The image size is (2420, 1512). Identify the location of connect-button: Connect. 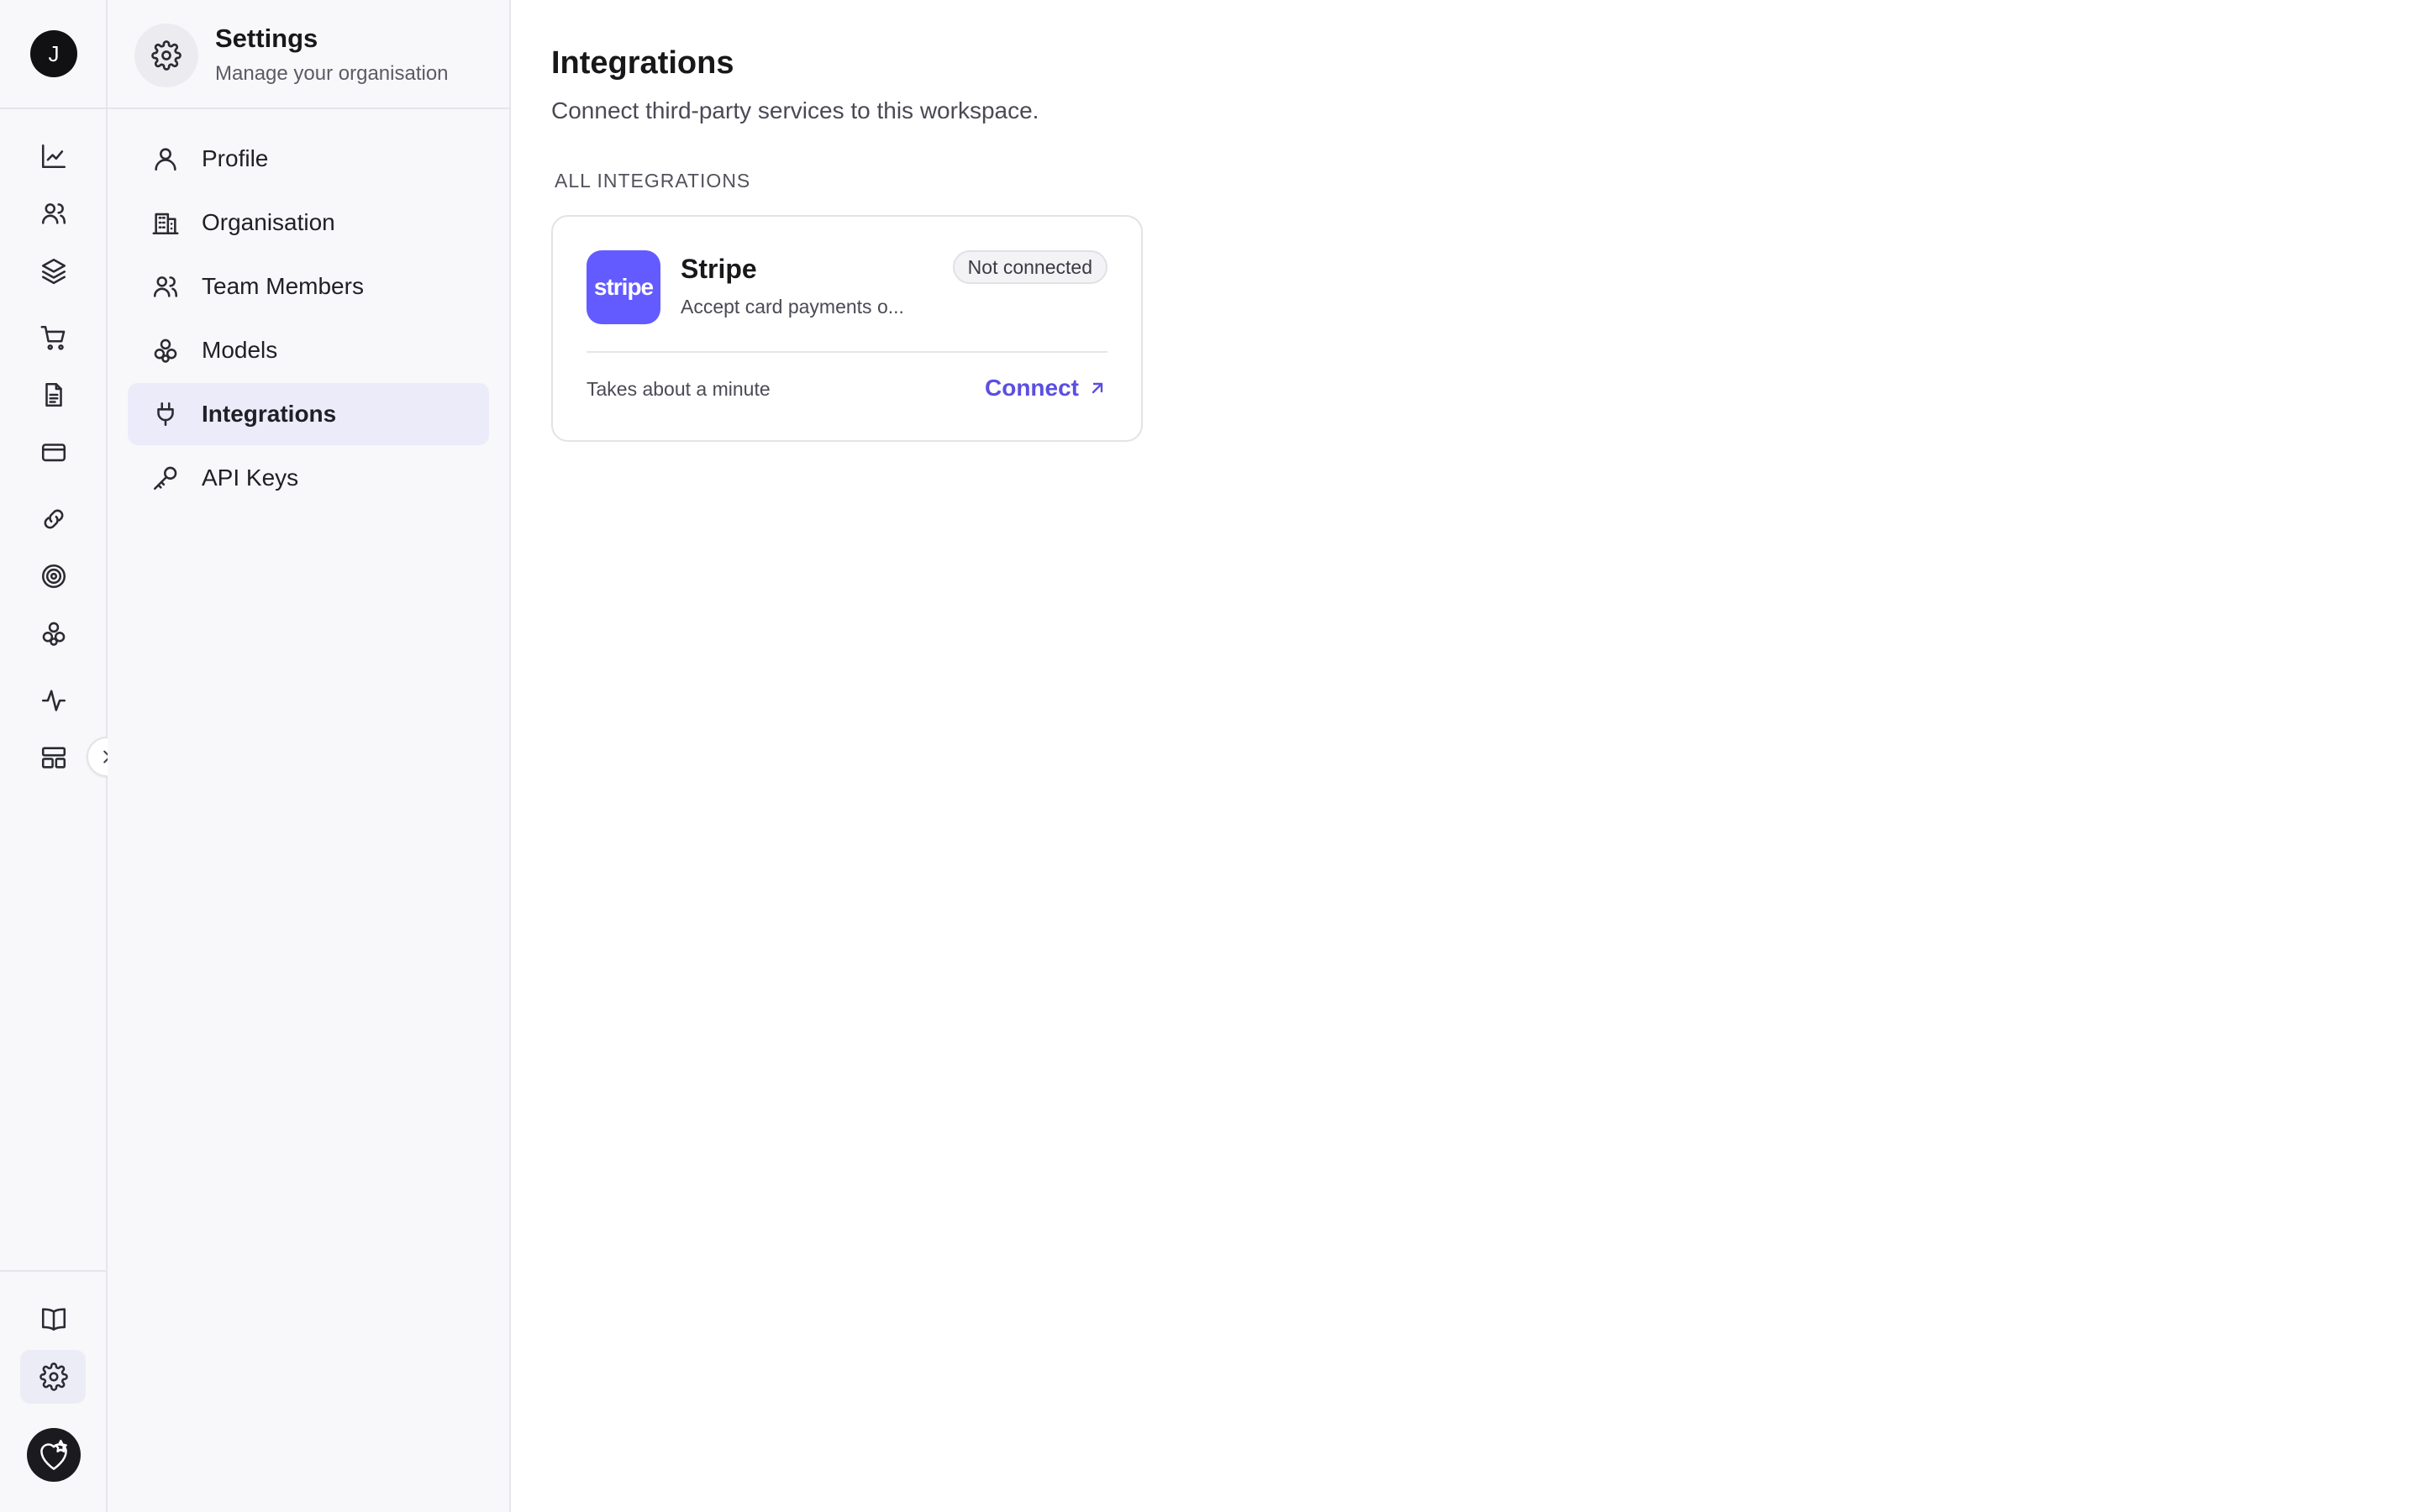
(1046, 388).